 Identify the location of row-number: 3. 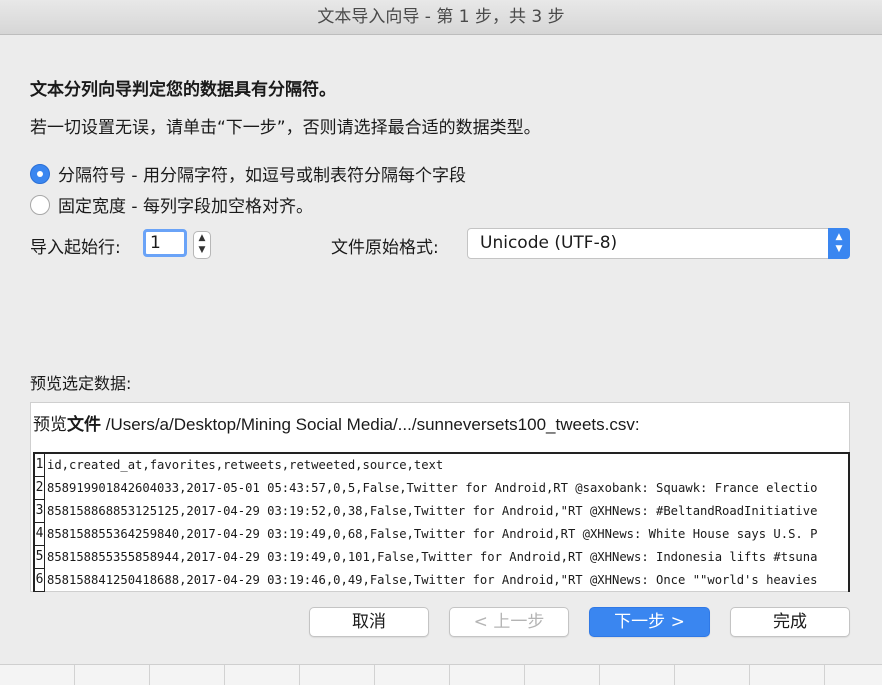
(40, 511).